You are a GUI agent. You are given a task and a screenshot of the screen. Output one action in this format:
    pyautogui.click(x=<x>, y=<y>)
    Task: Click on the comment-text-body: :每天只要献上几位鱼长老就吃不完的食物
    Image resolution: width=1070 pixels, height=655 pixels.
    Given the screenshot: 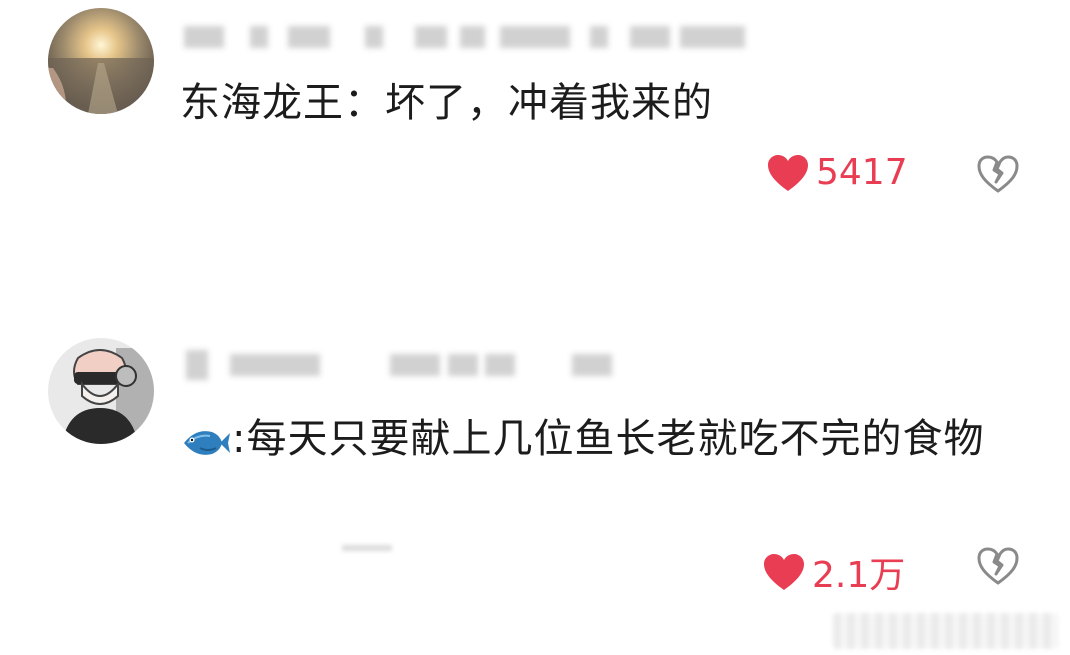 What is the action you would take?
    pyautogui.click(x=608, y=439)
    